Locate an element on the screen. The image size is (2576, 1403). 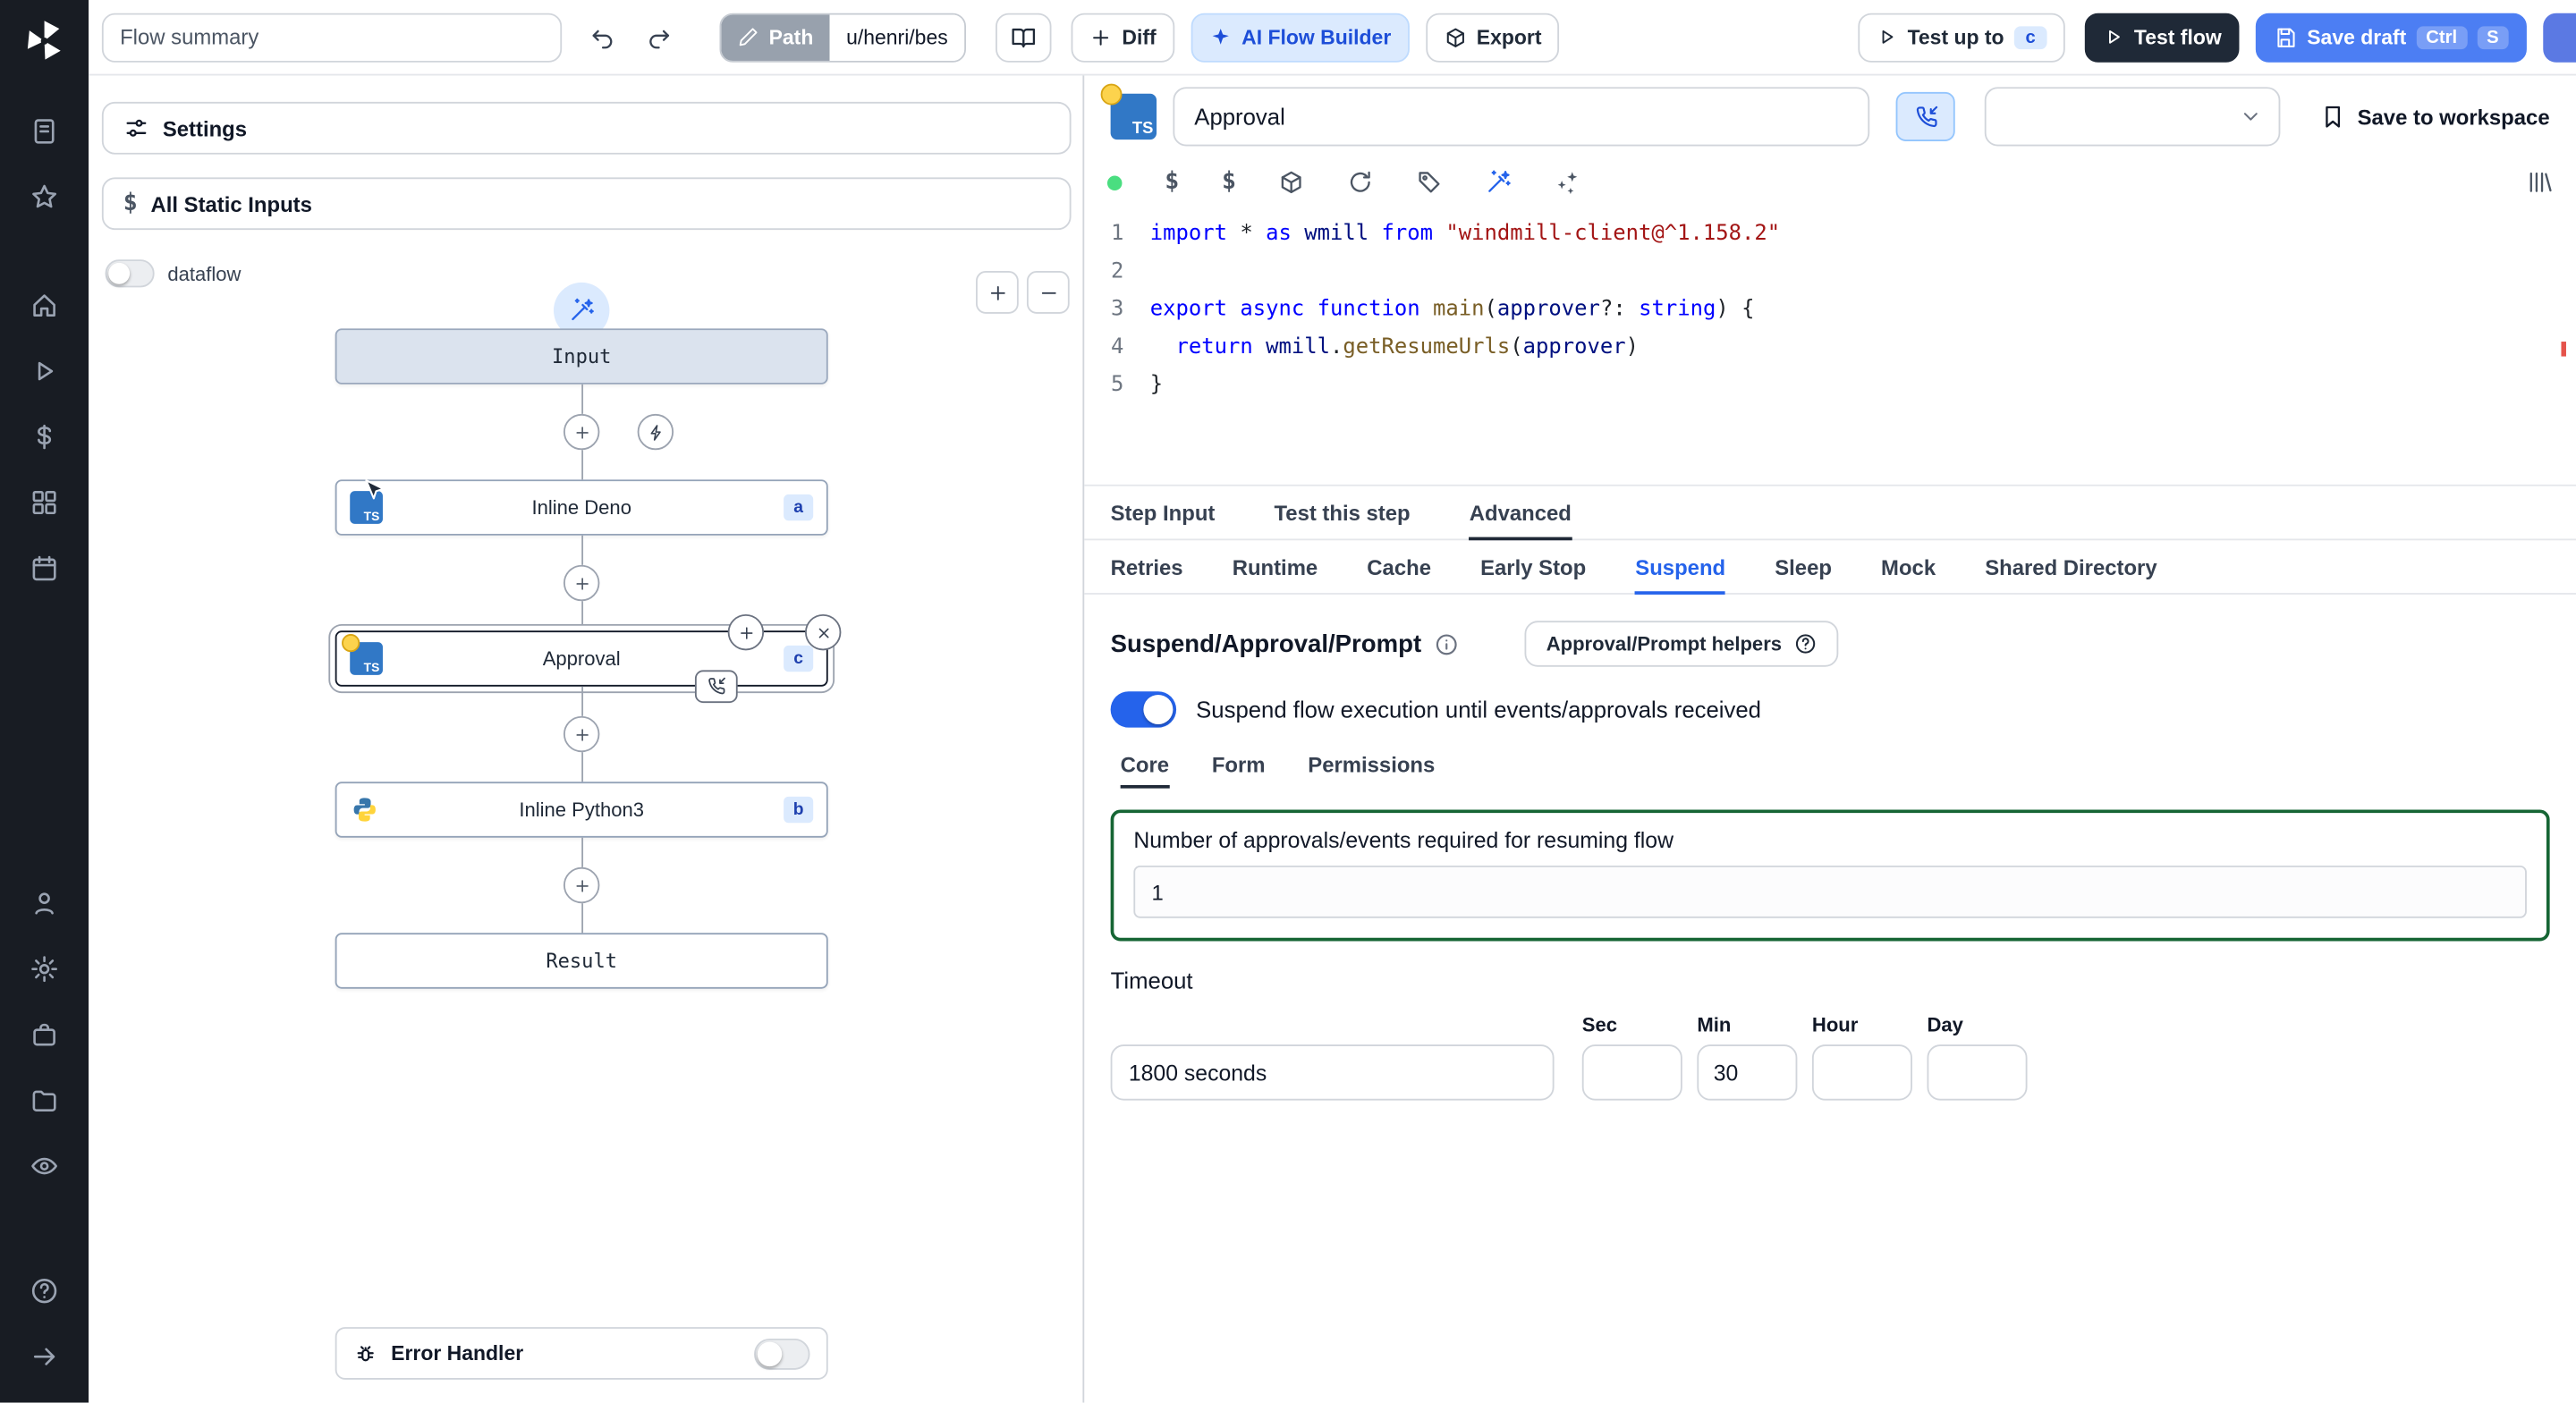
step-label: Inline Python3 is located at coordinates (582, 810).